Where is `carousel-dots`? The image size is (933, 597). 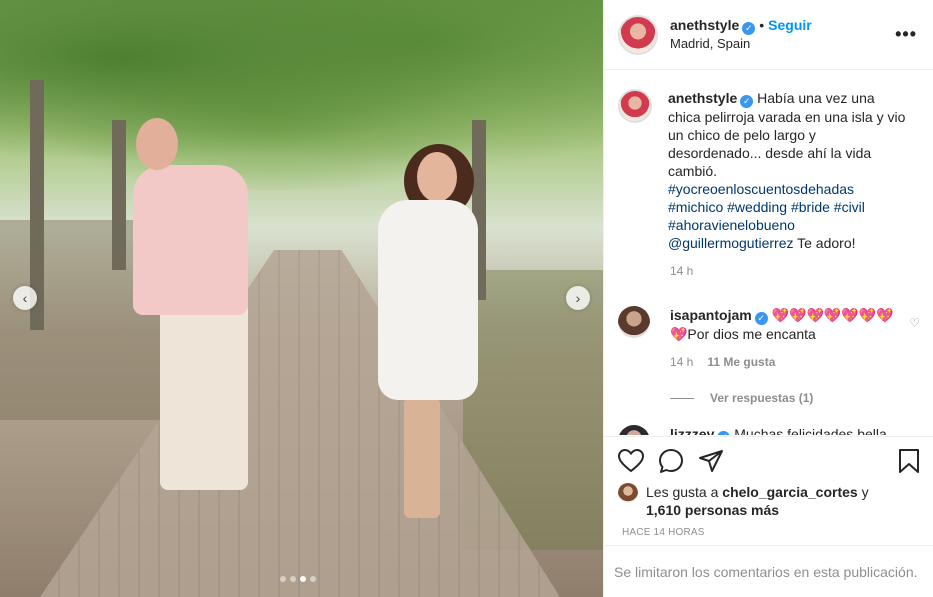
carousel-dots is located at coordinates (298, 579).